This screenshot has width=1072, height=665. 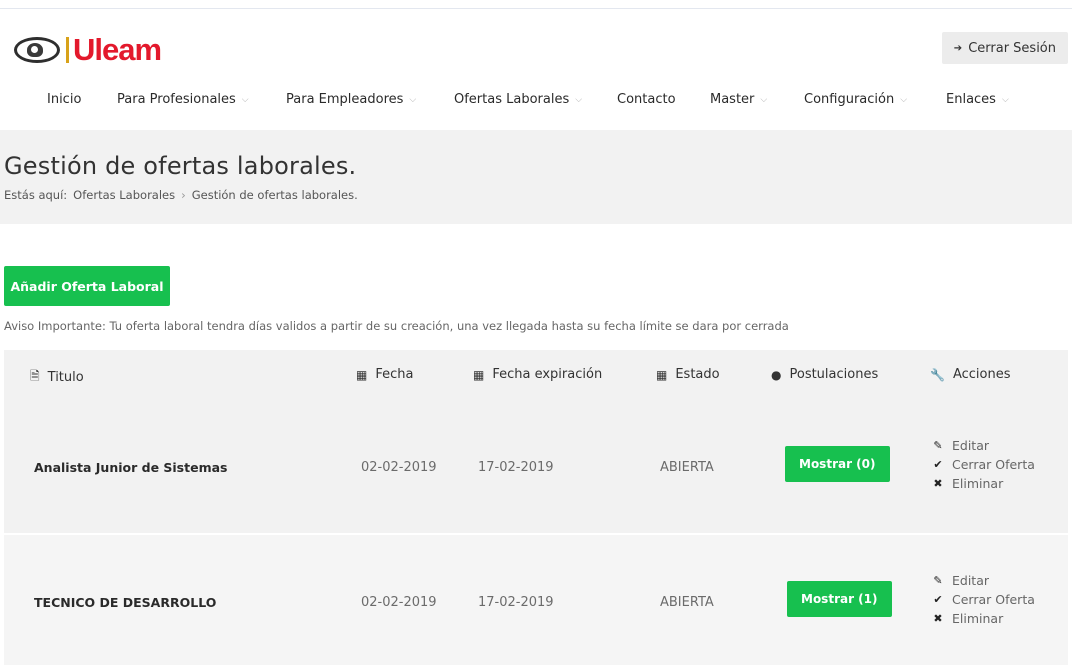 What do you see at coordinates (839, 599) in the screenshot?
I see `show-applications-button: Mostrar (1)` at bounding box center [839, 599].